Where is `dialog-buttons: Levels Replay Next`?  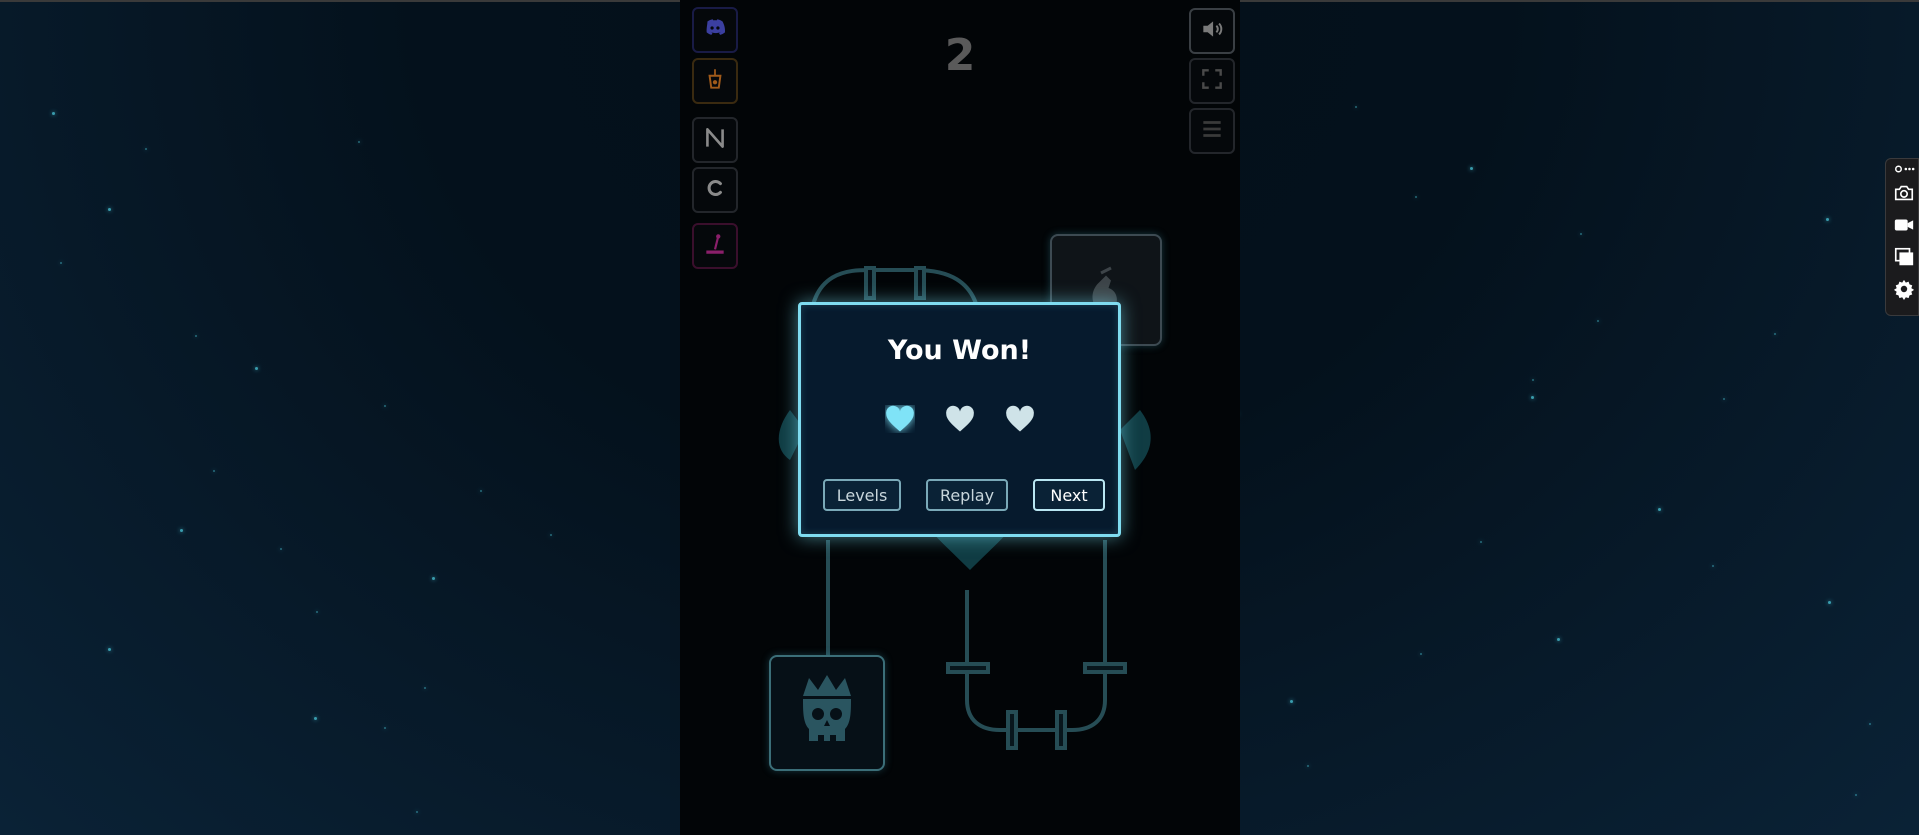 dialog-buttons: Levels Replay Next is located at coordinates (964, 495).